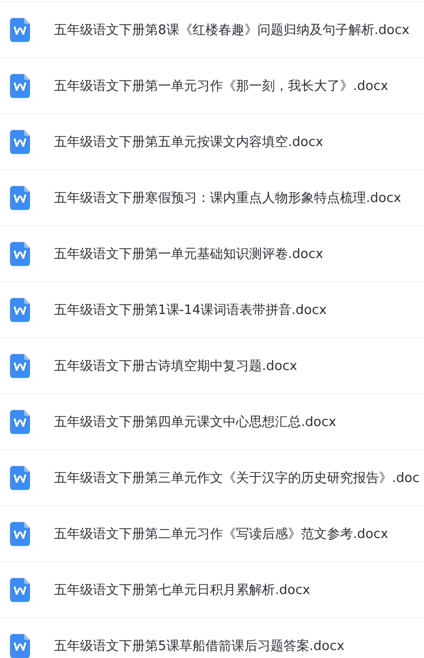 This screenshot has height=658, width=424. What do you see at coordinates (228, 197) in the screenshot?
I see `file-name: 五年级语文下册寒假预习：课内重点人物形象特点梳理.docx` at bounding box center [228, 197].